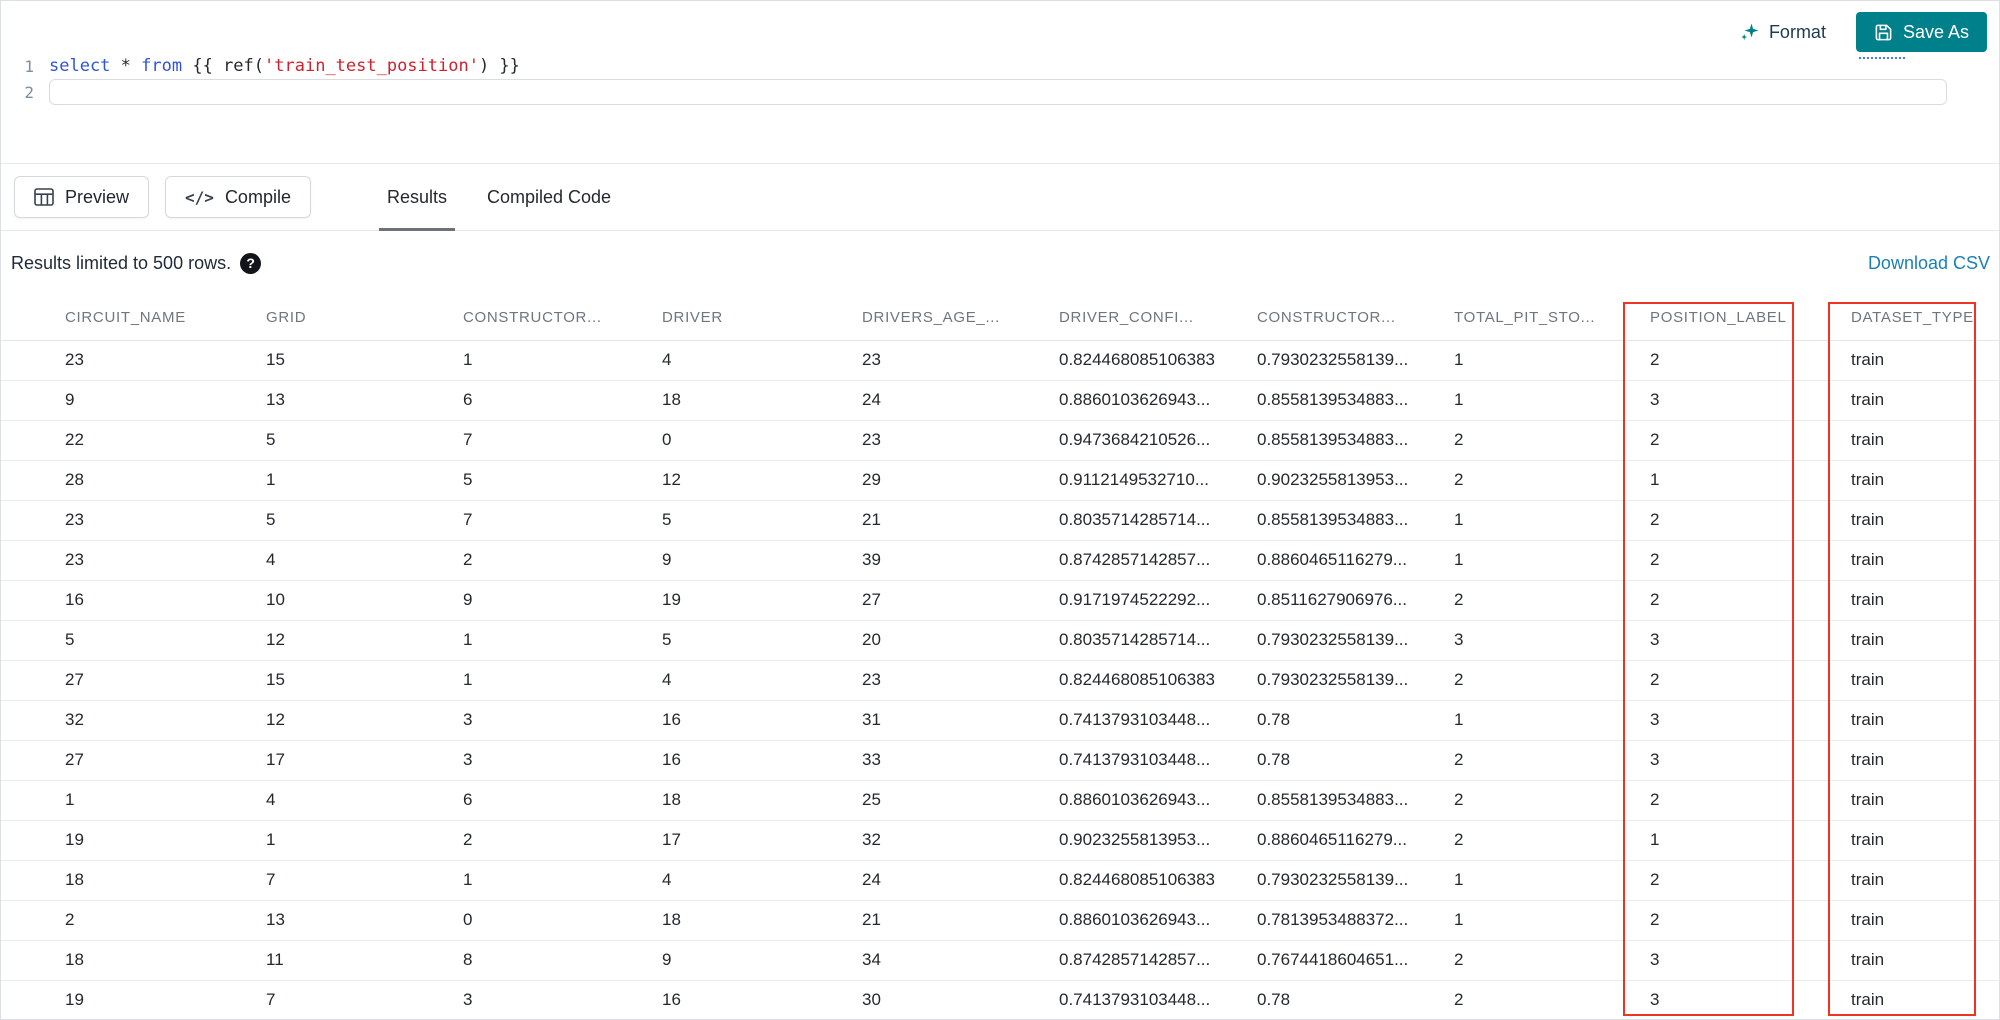  What do you see at coordinates (238, 197) in the screenshot?
I see `compile-button: </> Compile` at bounding box center [238, 197].